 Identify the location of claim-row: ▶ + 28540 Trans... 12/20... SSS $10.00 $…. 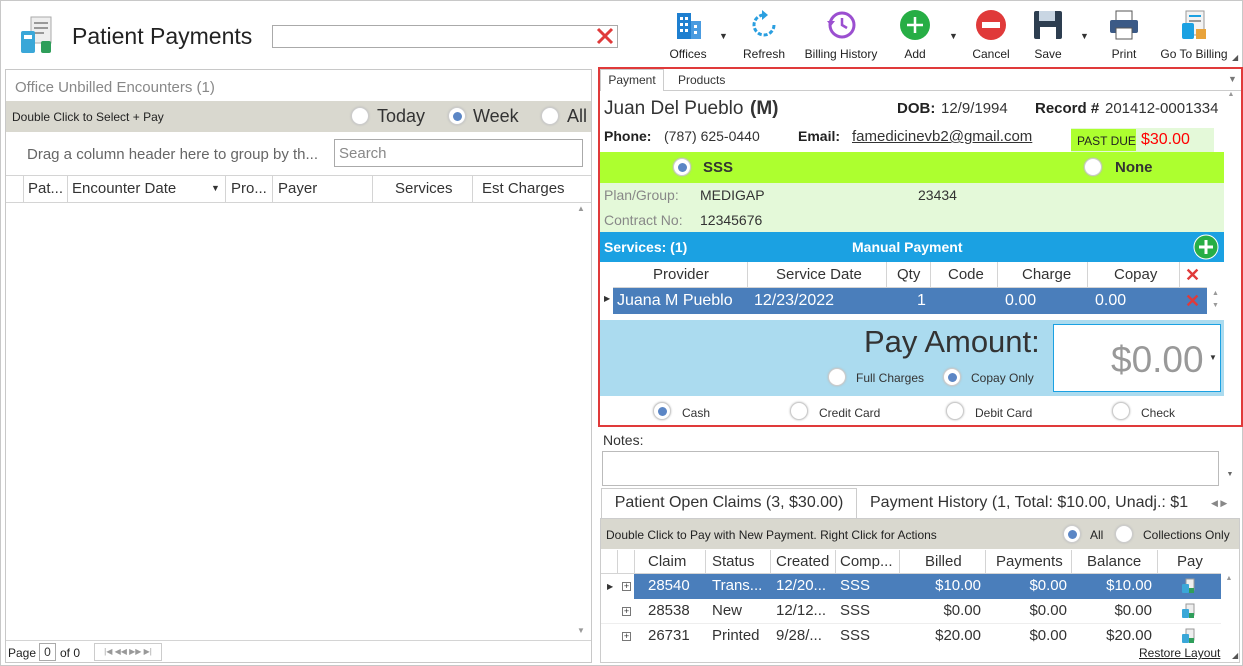
(911, 586).